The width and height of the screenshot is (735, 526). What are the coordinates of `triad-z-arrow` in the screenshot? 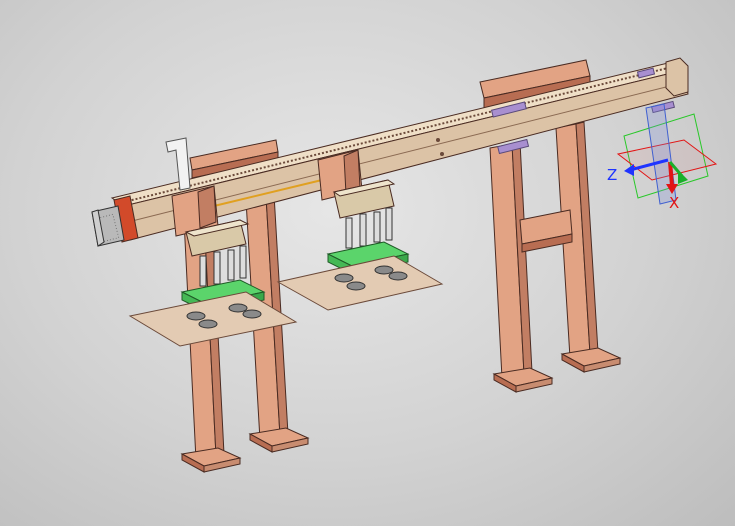 It's located at (629, 170).